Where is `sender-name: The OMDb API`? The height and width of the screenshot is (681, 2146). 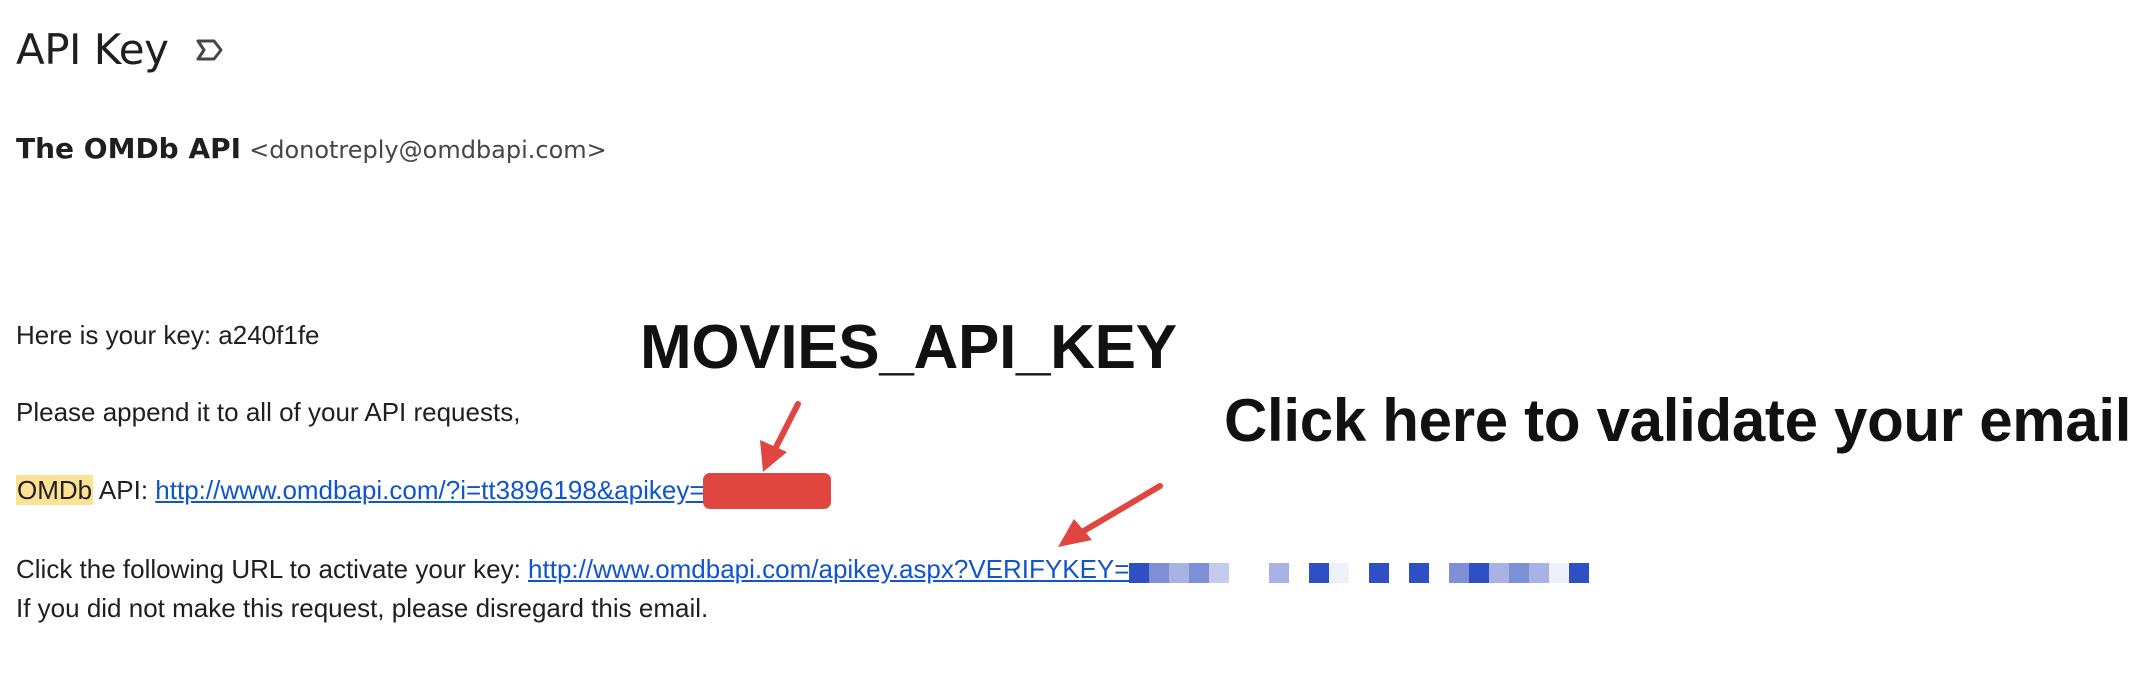 sender-name: The OMDb API is located at coordinates (128, 148).